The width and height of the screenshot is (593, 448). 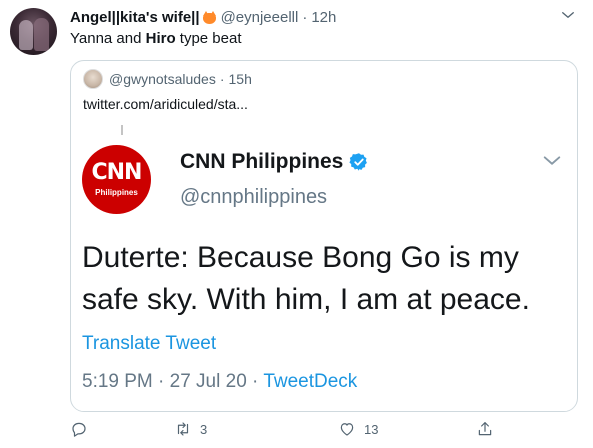 I want to click on tweet-actions: 3 13, so click(x=324, y=430).